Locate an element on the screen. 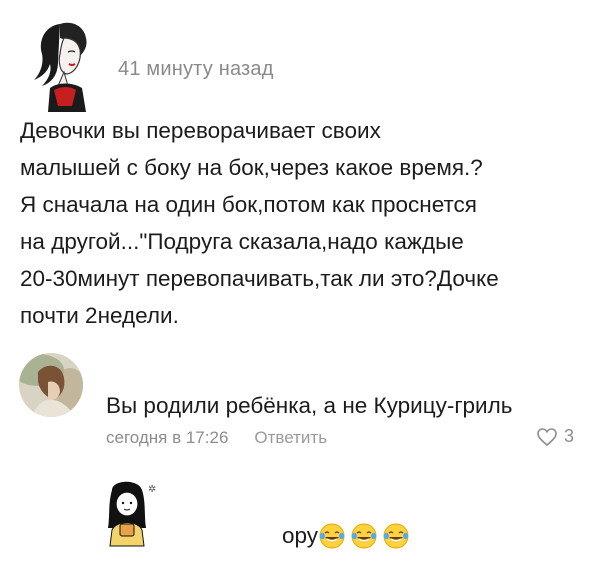  comment-author-avatar: ✲ is located at coordinates (131, 513).